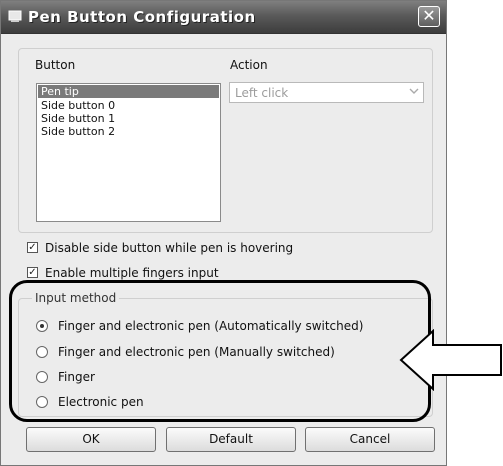  What do you see at coordinates (91, 439) in the screenshot?
I see `ok-button: OK` at bounding box center [91, 439].